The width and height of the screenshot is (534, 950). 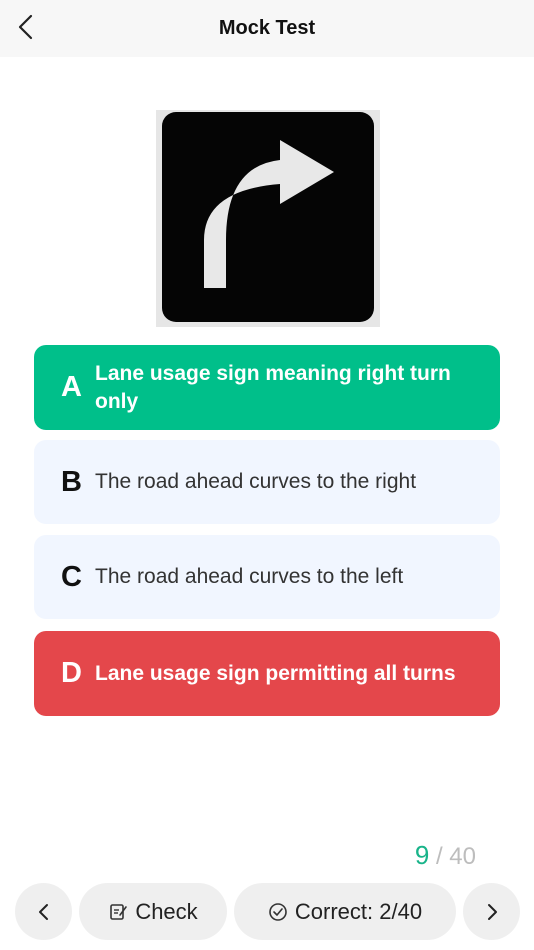 I want to click on correct-count-button: Correct: 2/40, so click(x=345, y=911).